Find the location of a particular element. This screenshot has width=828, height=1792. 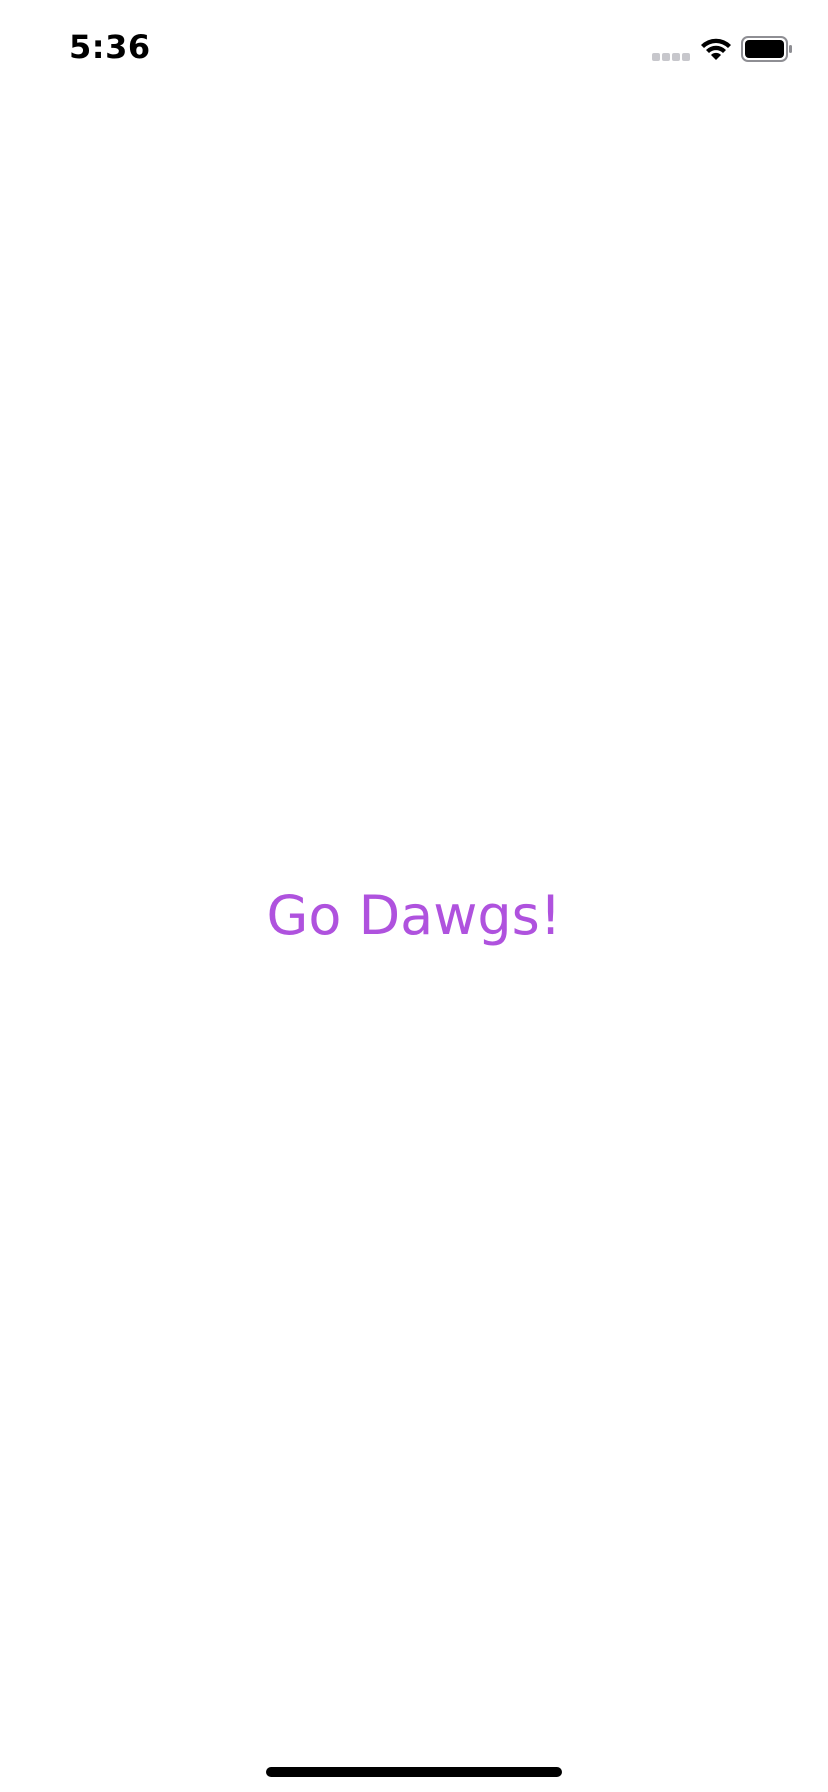

status-time: 5:36 is located at coordinates (110, 47).